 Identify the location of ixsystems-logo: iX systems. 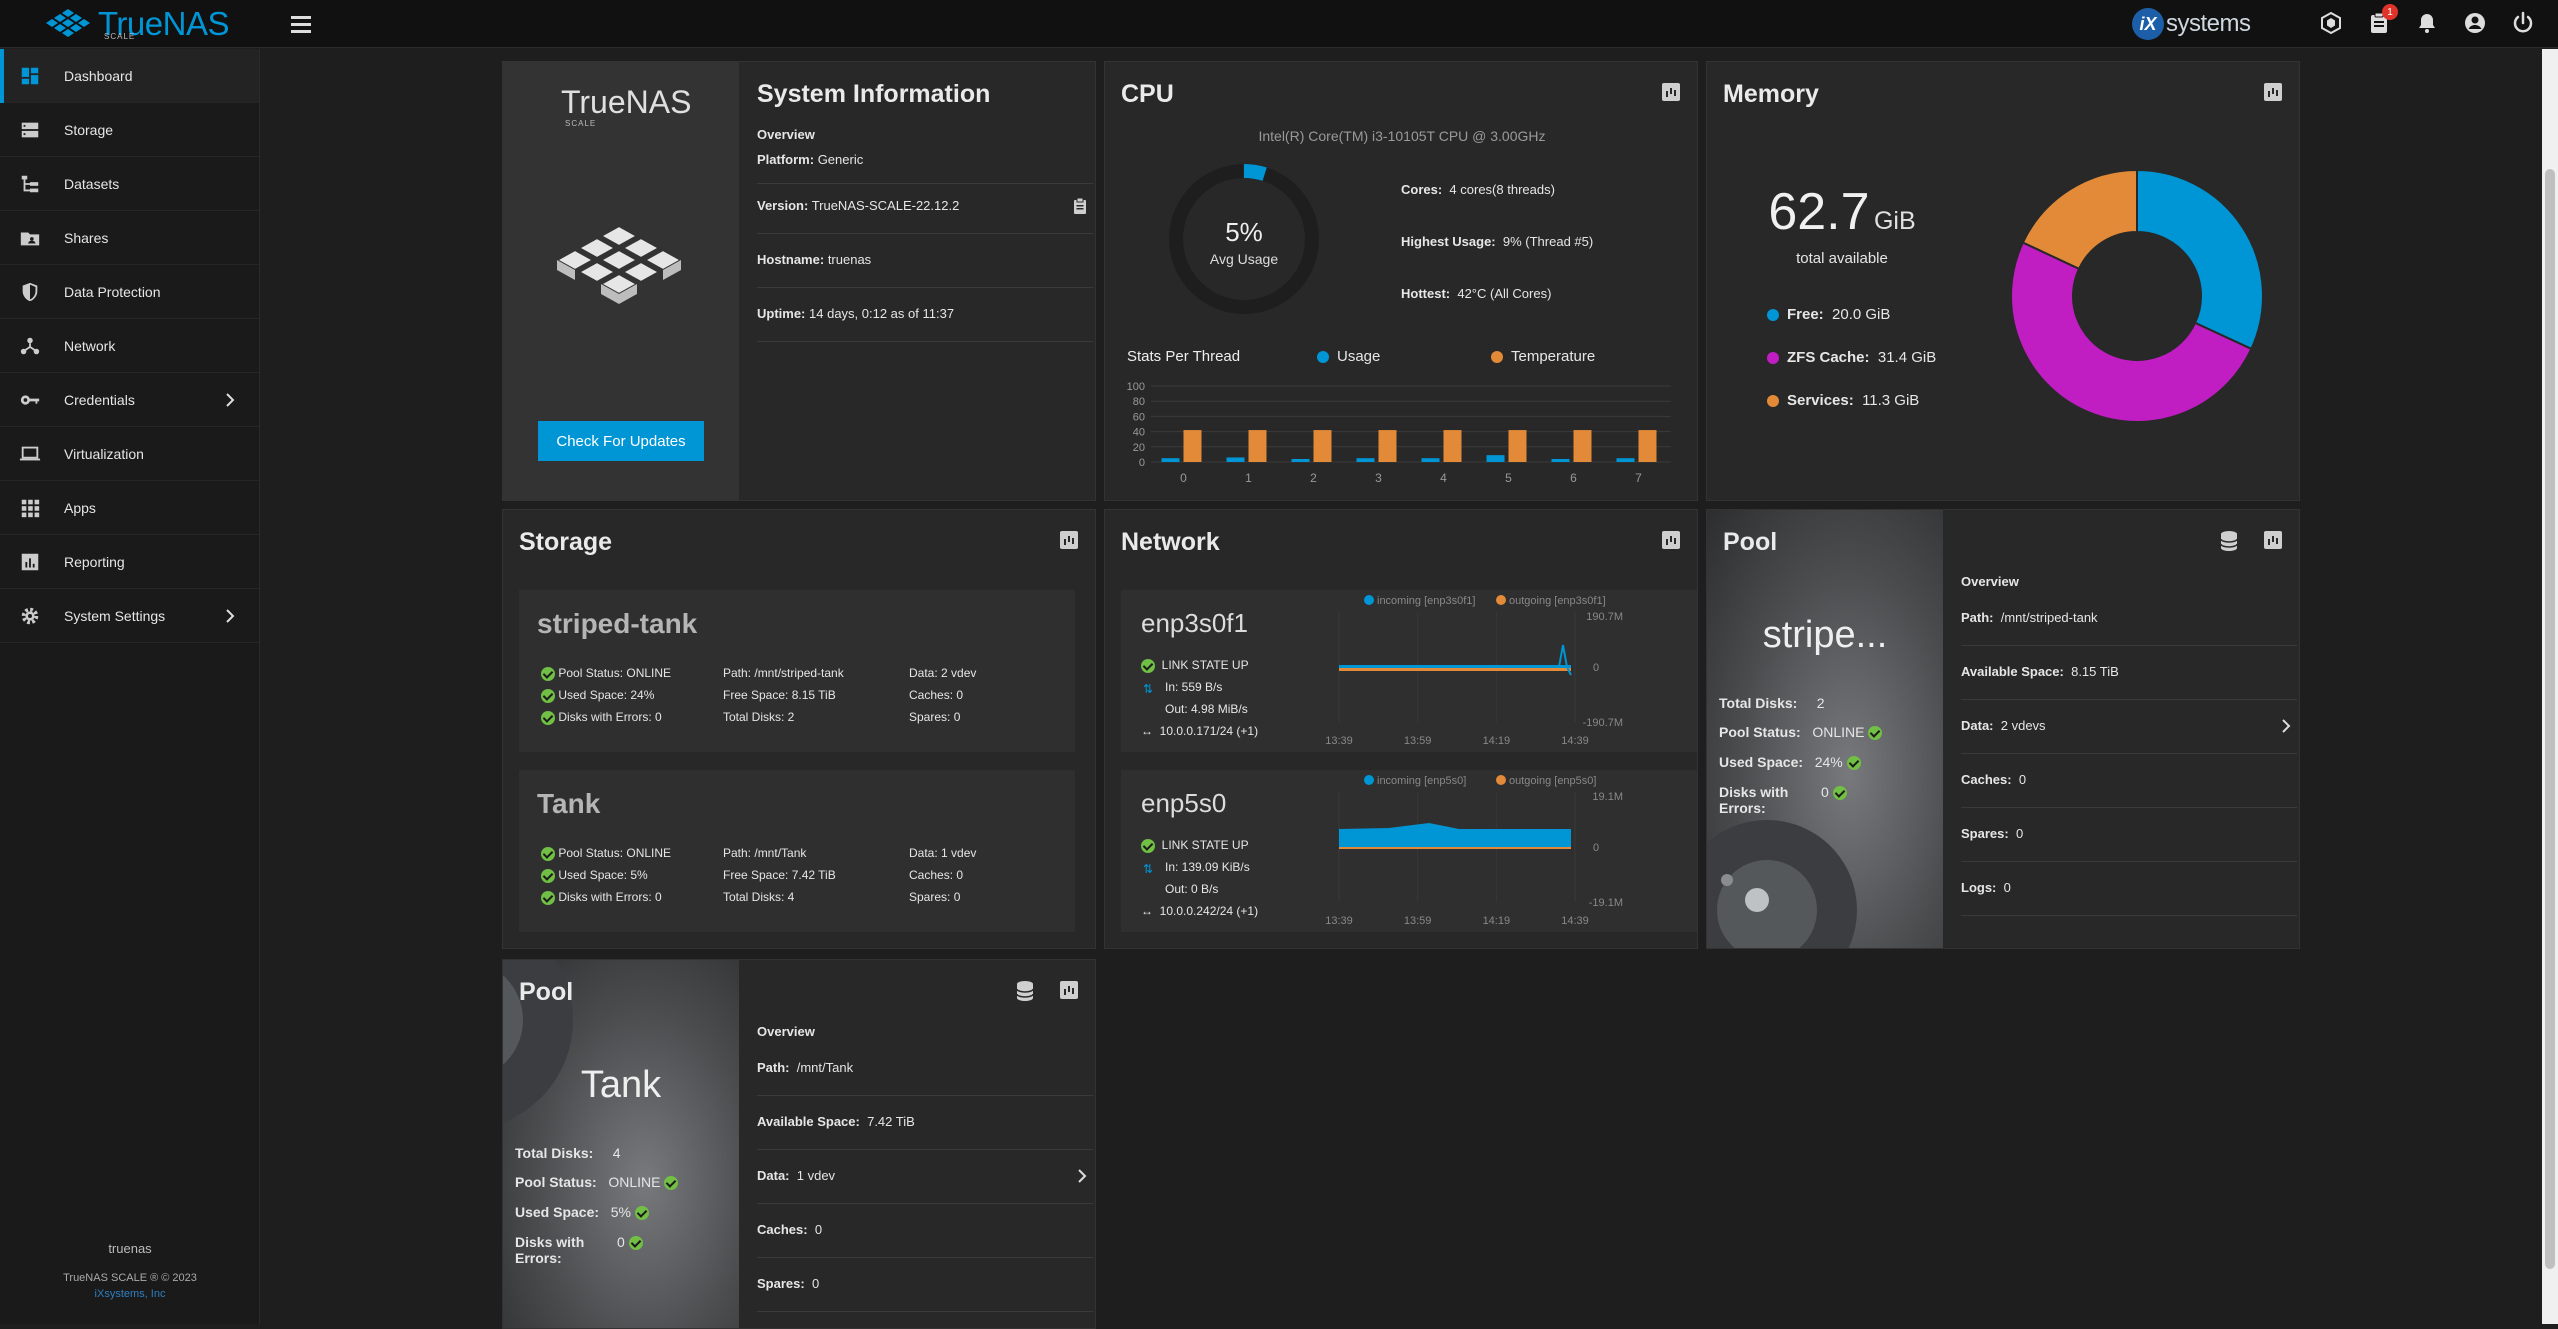
(2191, 24).